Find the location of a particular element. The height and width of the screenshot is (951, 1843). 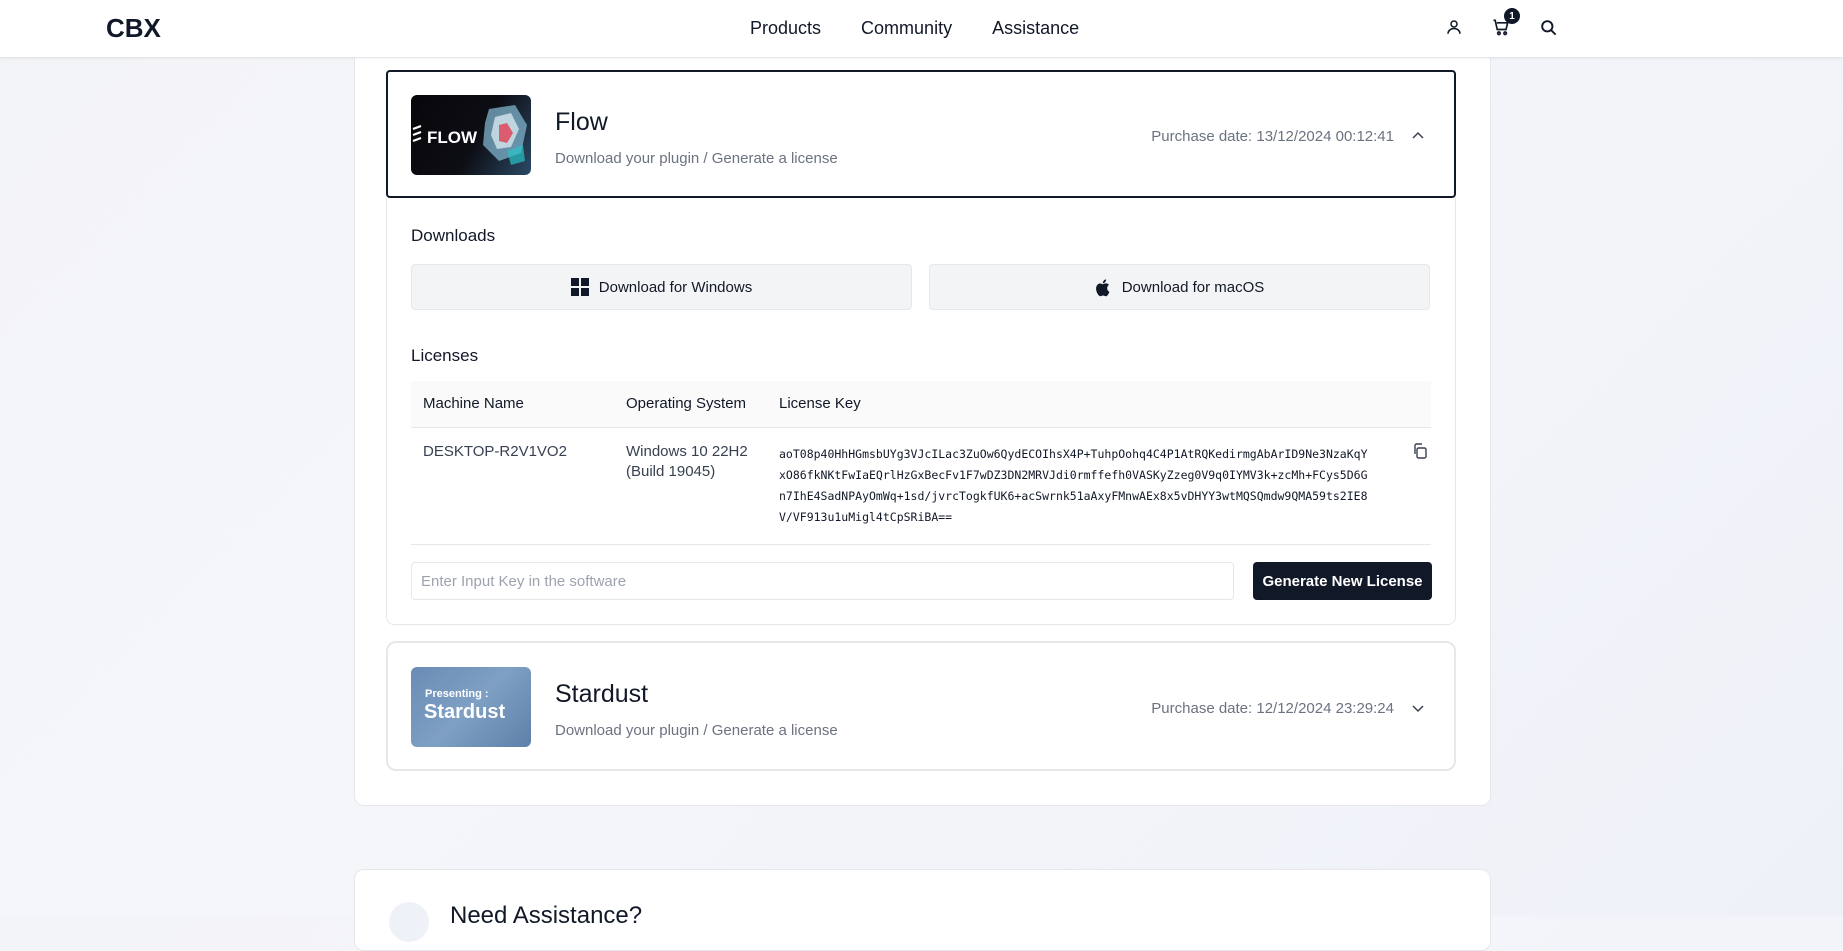

cart-count-badge: 1 is located at coordinates (1512, 16).